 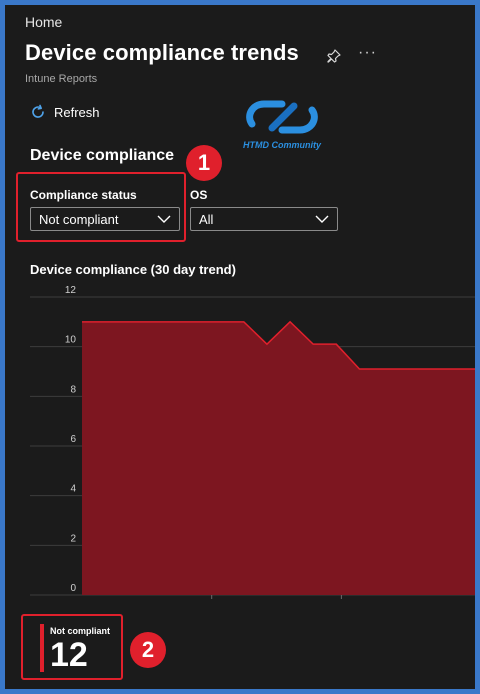 I want to click on y-tick-label-6: 6, so click(x=73, y=439).